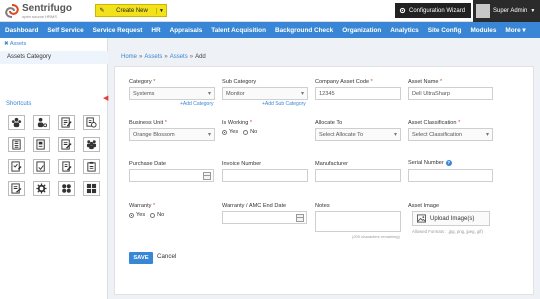  Describe the element at coordinates (358, 93) in the screenshot. I see `asset-code-input: 12345` at that location.